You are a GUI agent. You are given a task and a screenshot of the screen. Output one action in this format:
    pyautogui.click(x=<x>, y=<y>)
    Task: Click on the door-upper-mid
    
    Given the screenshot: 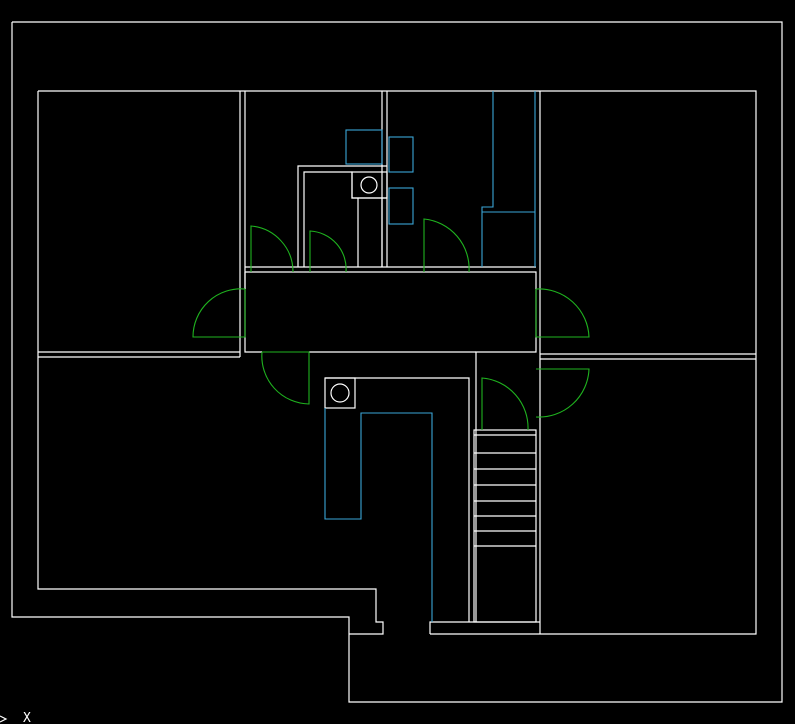 What is the action you would take?
    pyautogui.click(x=328, y=251)
    